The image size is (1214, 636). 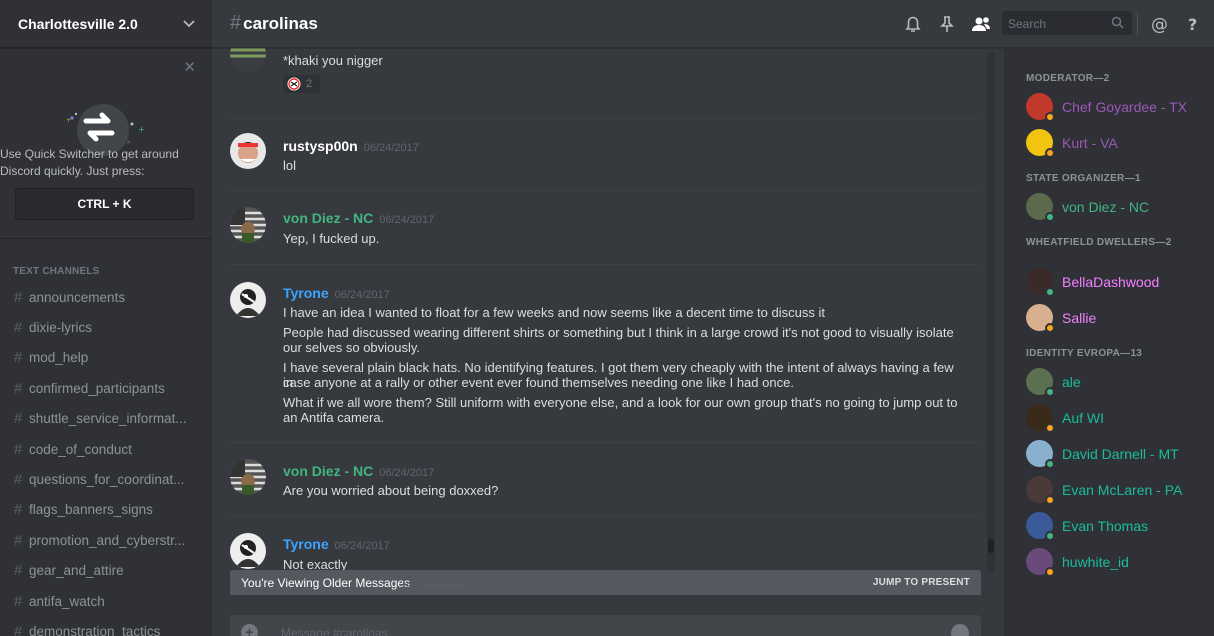 I want to click on emoji-picker-icon, so click(x=960, y=630).